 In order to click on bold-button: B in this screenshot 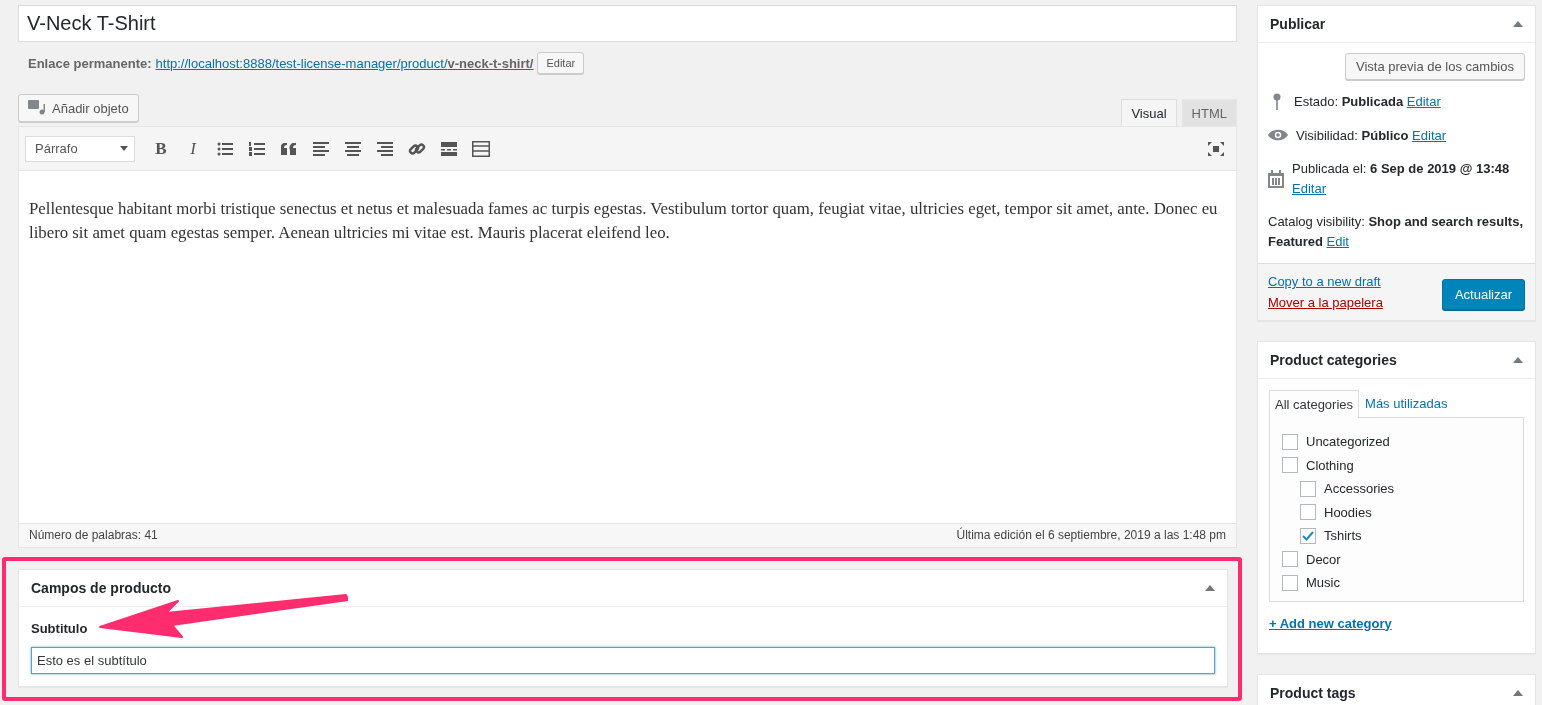, I will do `click(161, 148)`.